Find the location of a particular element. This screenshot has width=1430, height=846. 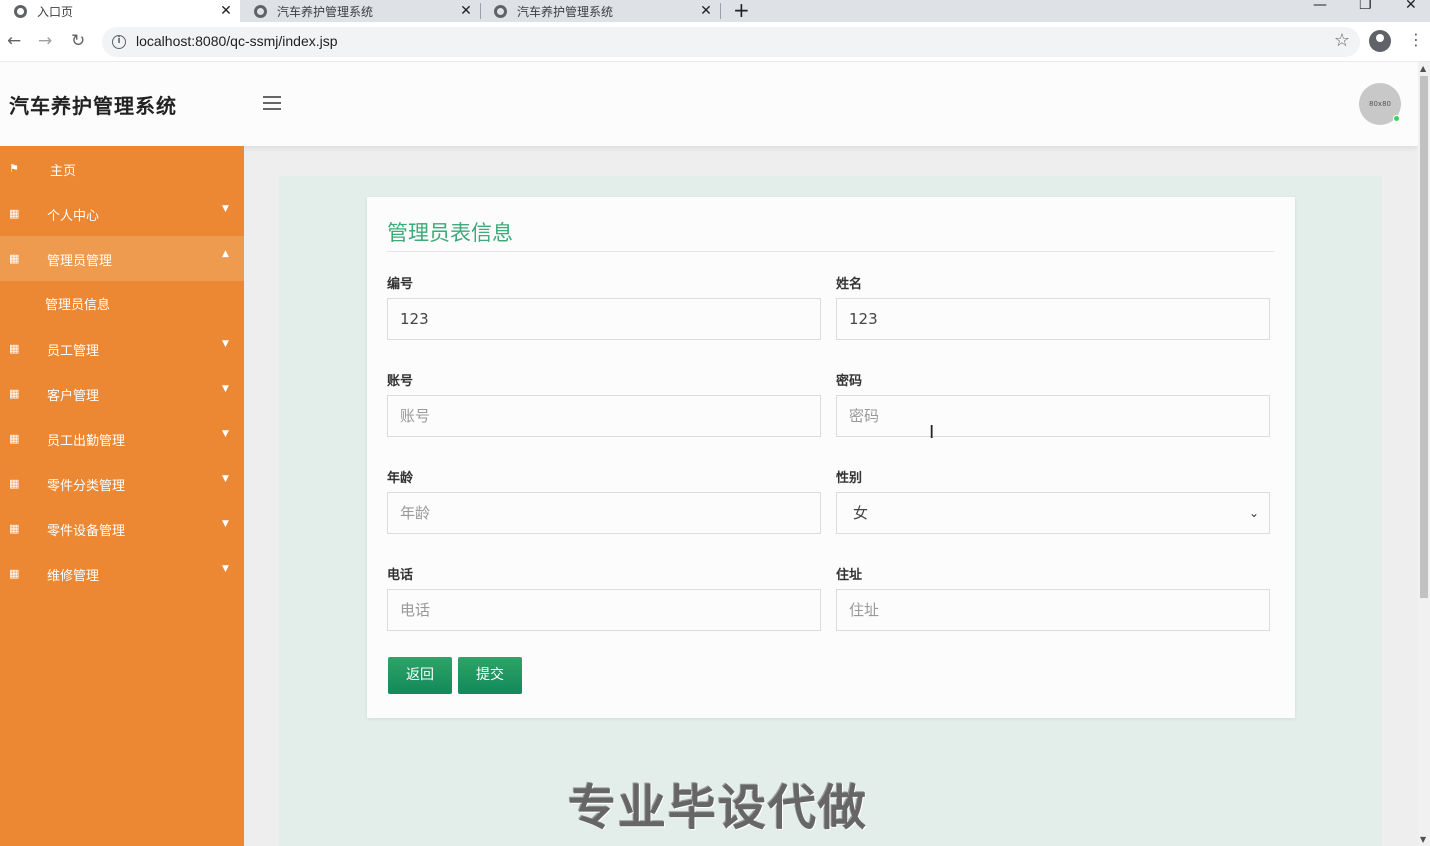

caret-up-icon: ▲ is located at coordinates (225, 254).